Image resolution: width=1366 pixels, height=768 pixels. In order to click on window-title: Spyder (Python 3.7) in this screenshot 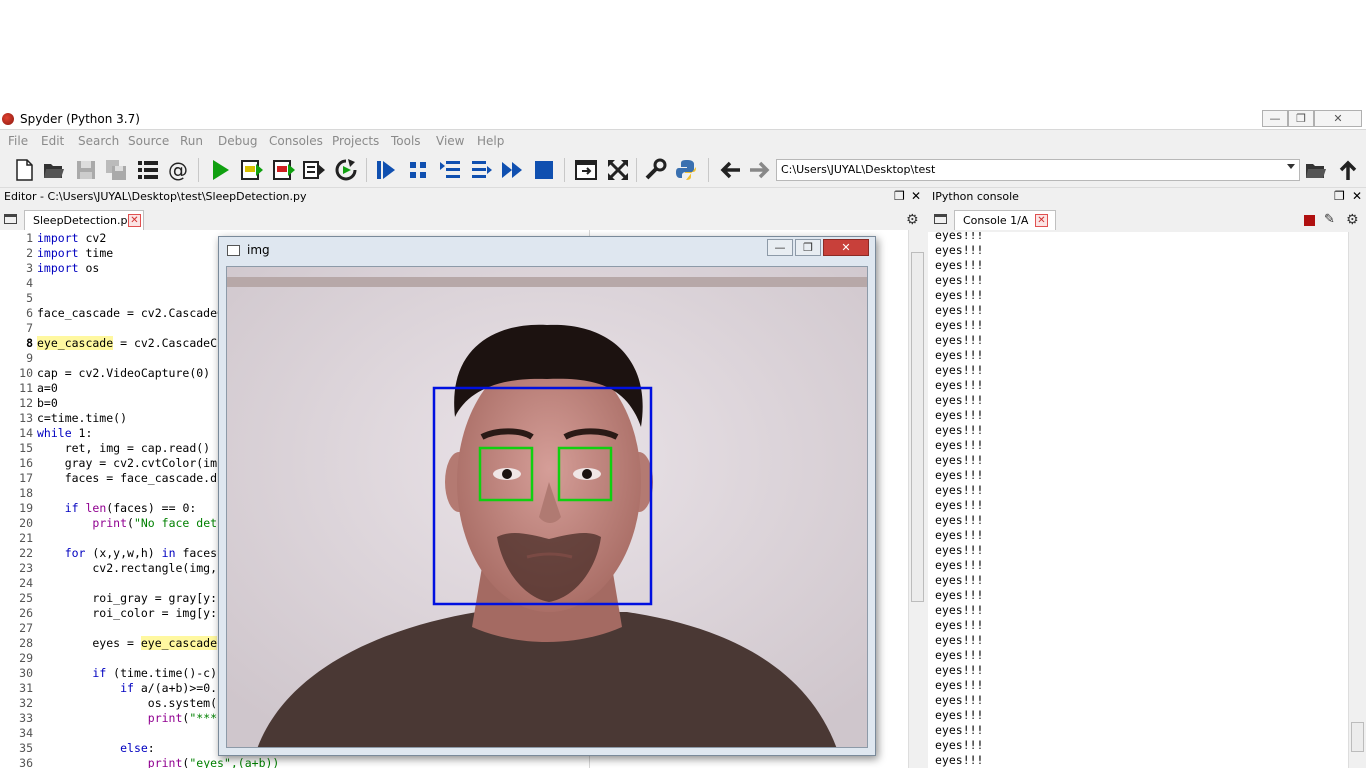, I will do `click(80, 119)`.